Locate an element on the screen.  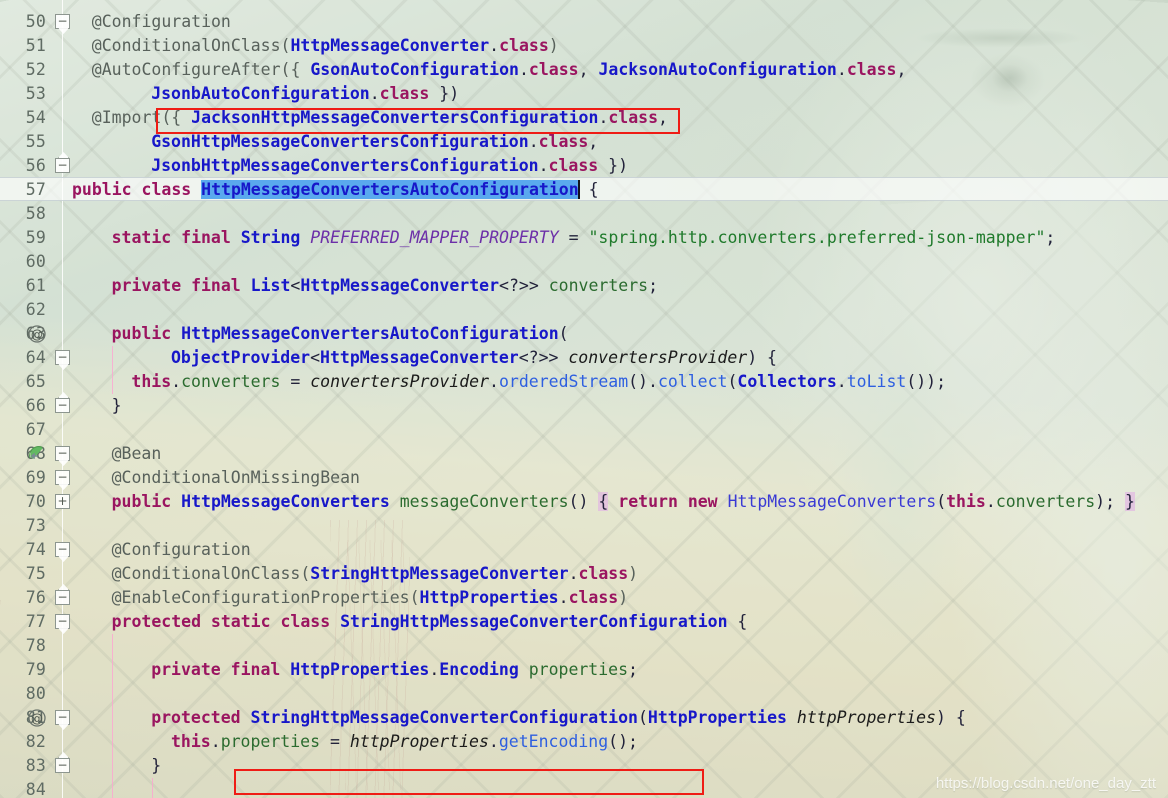
code-line: 73 is located at coordinates (584, 526).